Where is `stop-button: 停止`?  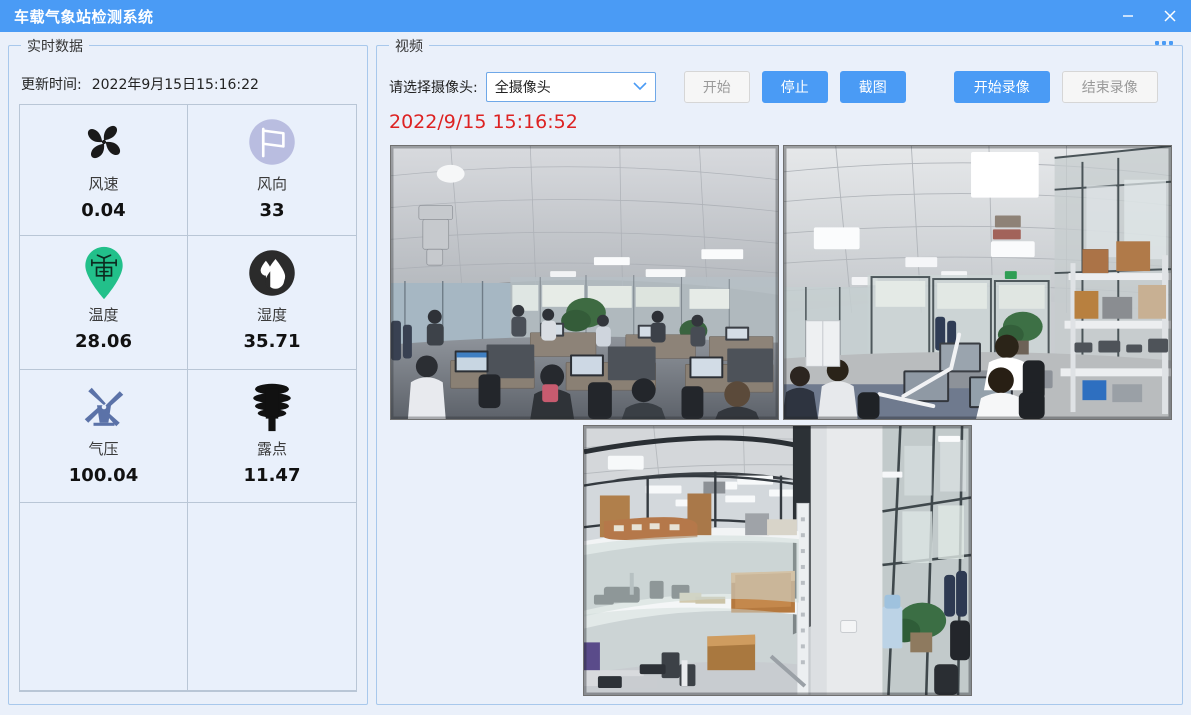 stop-button: 停止 is located at coordinates (794, 87).